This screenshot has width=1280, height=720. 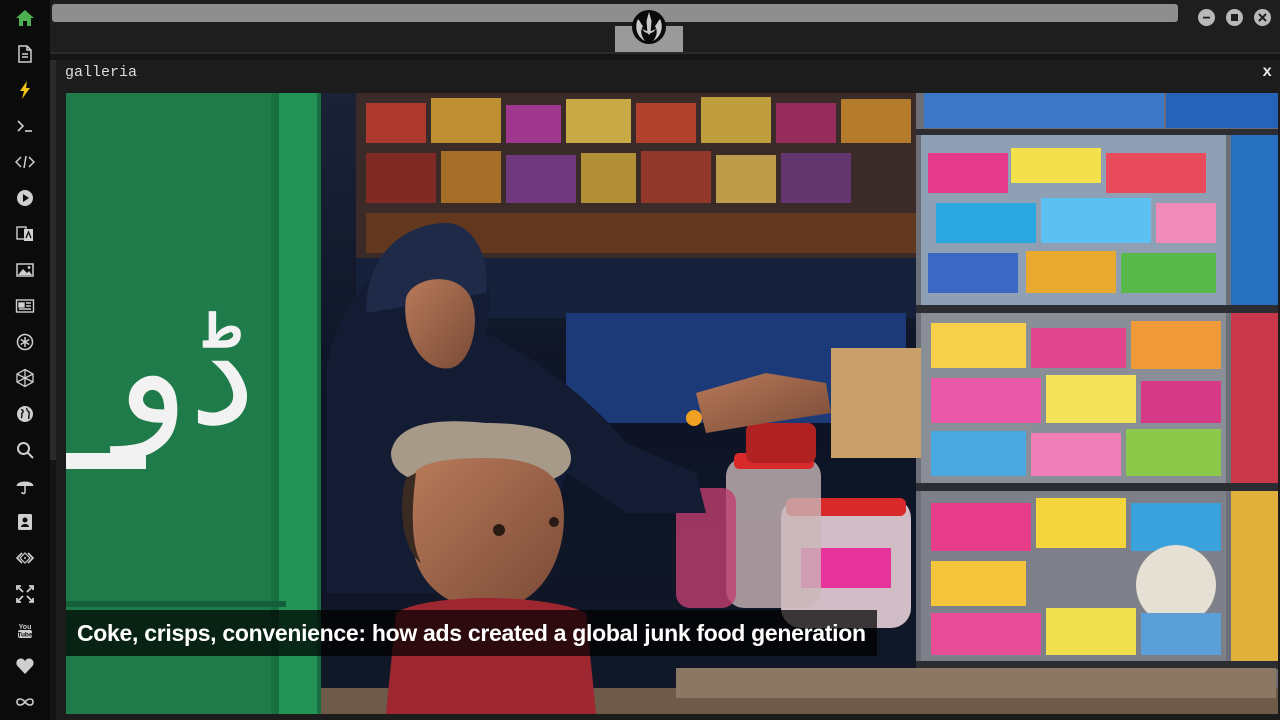 What do you see at coordinates (25, 522) in the screenshot?
I see `contact-icon` at bounding box center [25, 522].